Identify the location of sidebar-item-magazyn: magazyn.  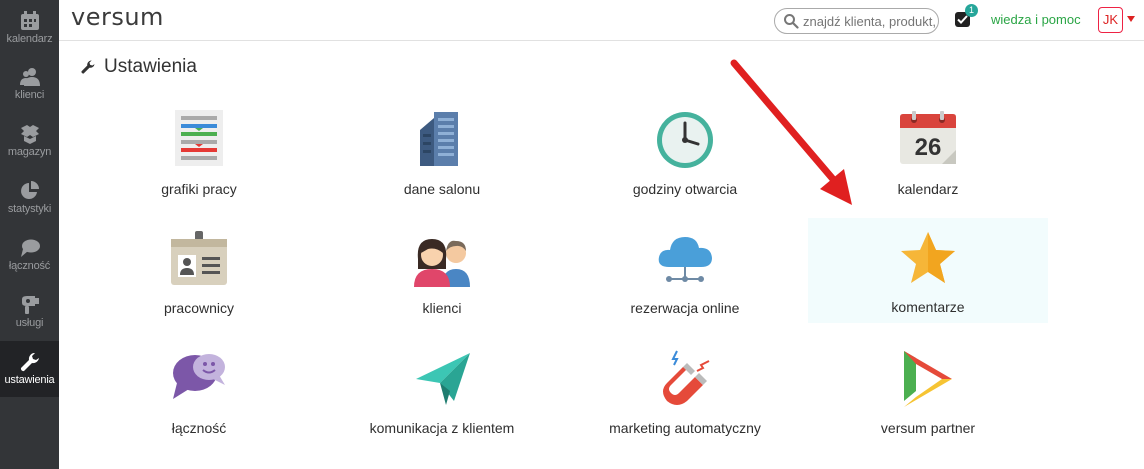
(29, 141).